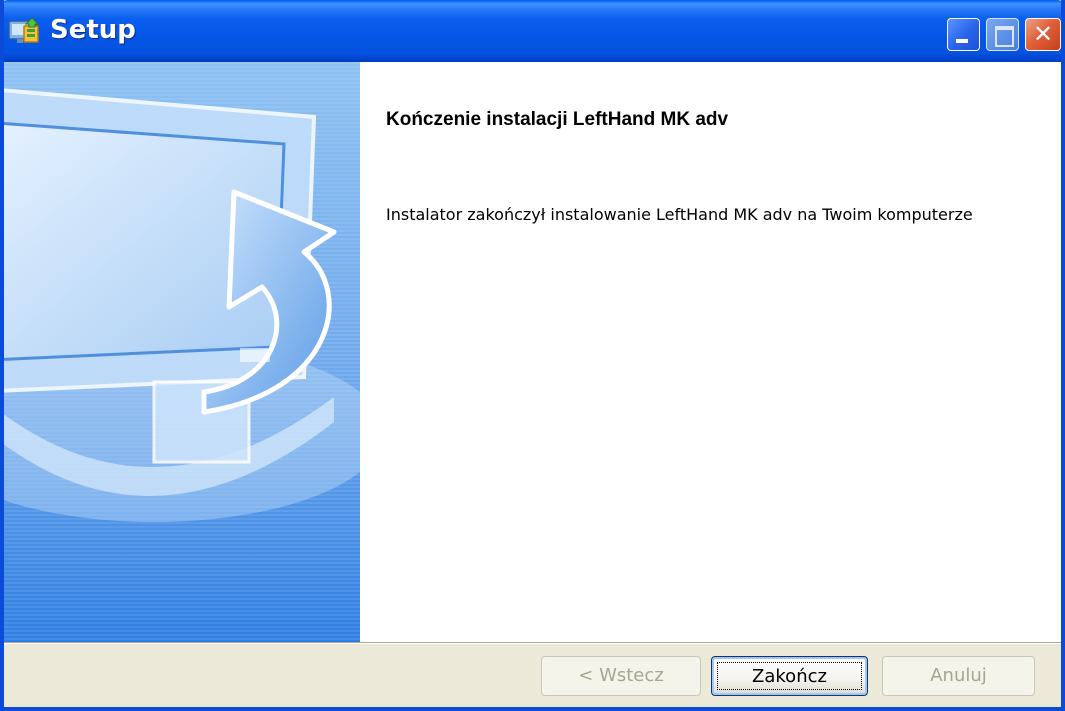  I want to click on finish-button-label: Zakończ, so click(789, 676).